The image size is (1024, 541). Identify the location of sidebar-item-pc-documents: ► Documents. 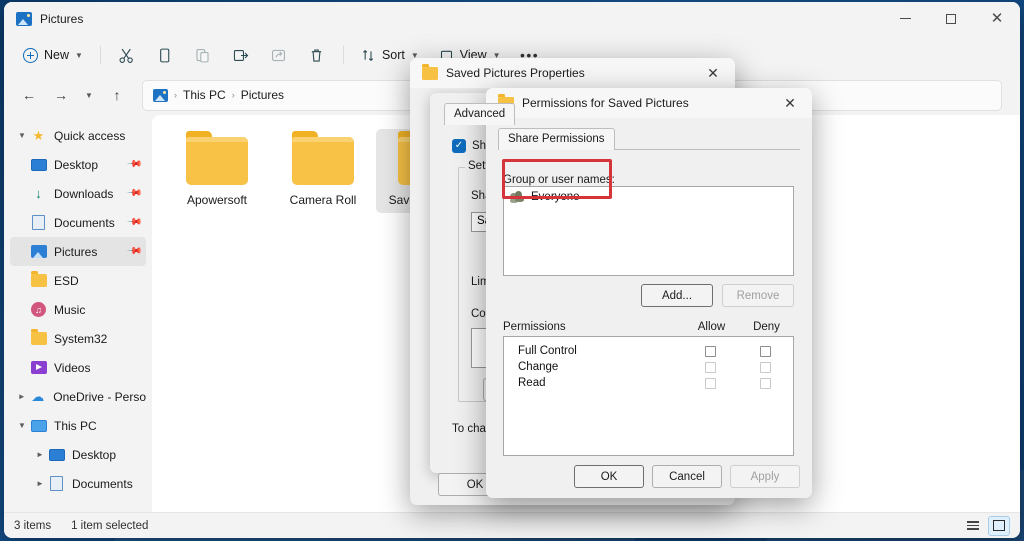
(78, 483).